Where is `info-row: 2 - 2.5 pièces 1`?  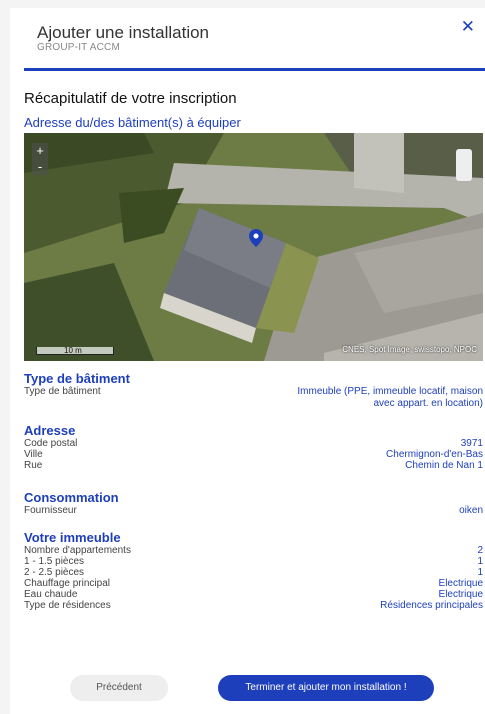
info-row: 2 - 2.5 pièces 1 is located at coordinates (253, 572).